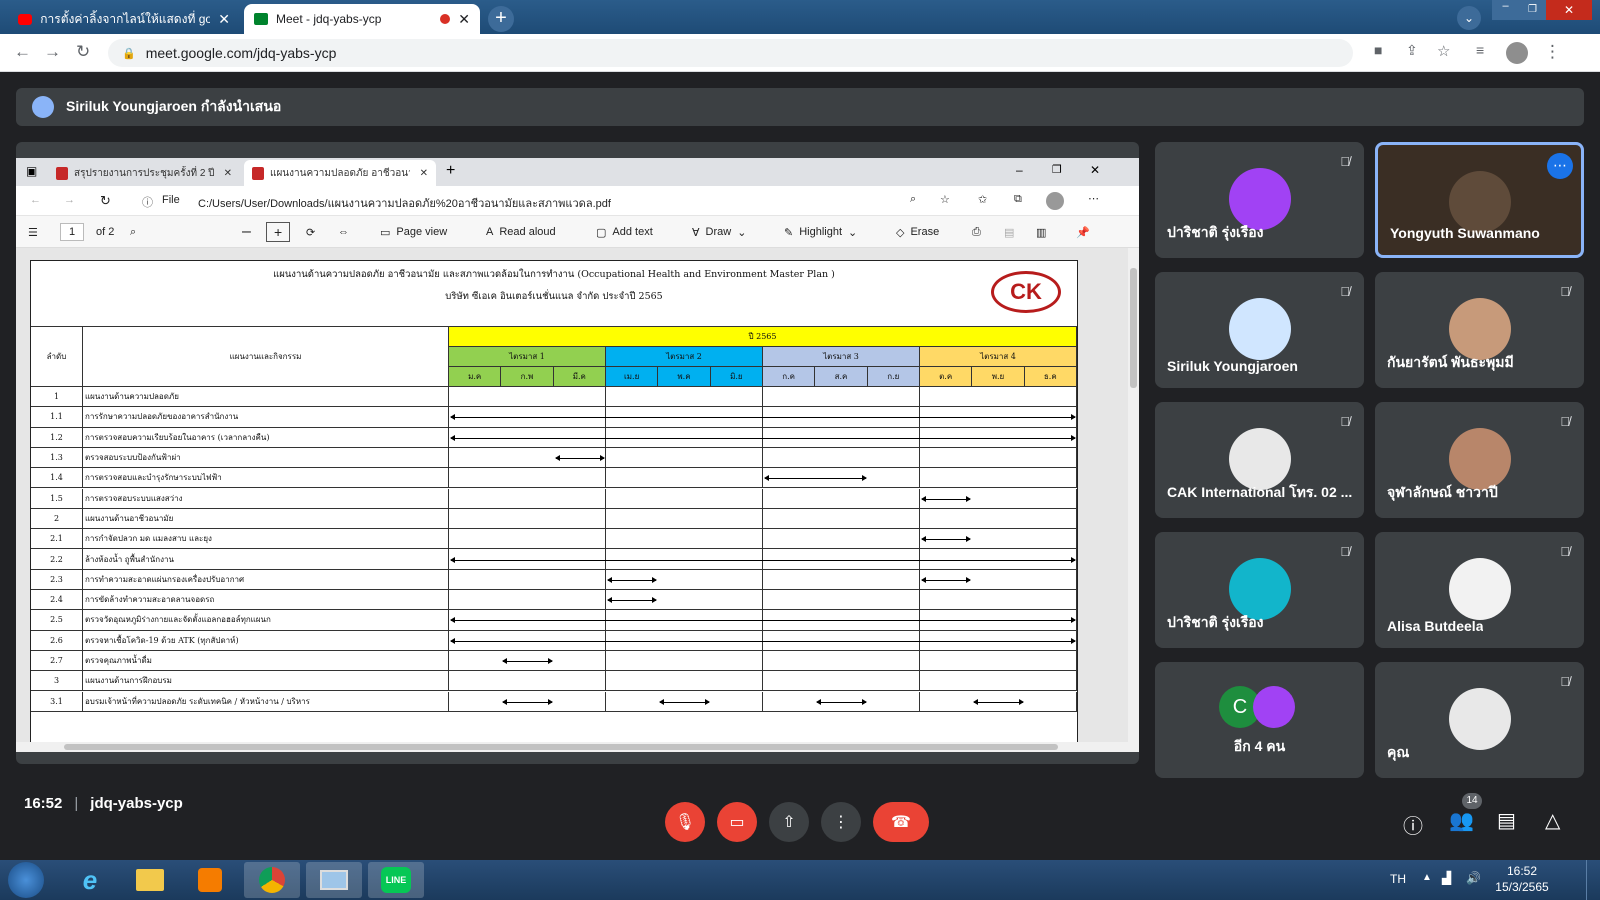  I want to click on browser-tab-meet: Meet - jdq-yabs-ycp ✕, so click(362, 19).